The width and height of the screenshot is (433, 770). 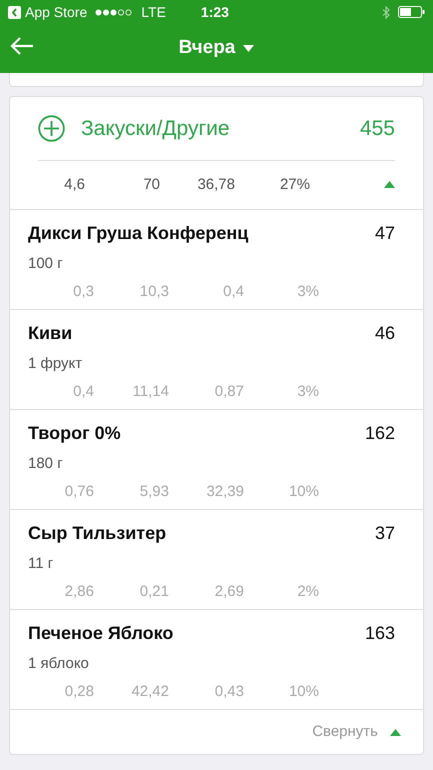 What do you see at coordinates (384, 233) in the screenshot?
I see `food-calories: 47` at bounding box center [384, 233].